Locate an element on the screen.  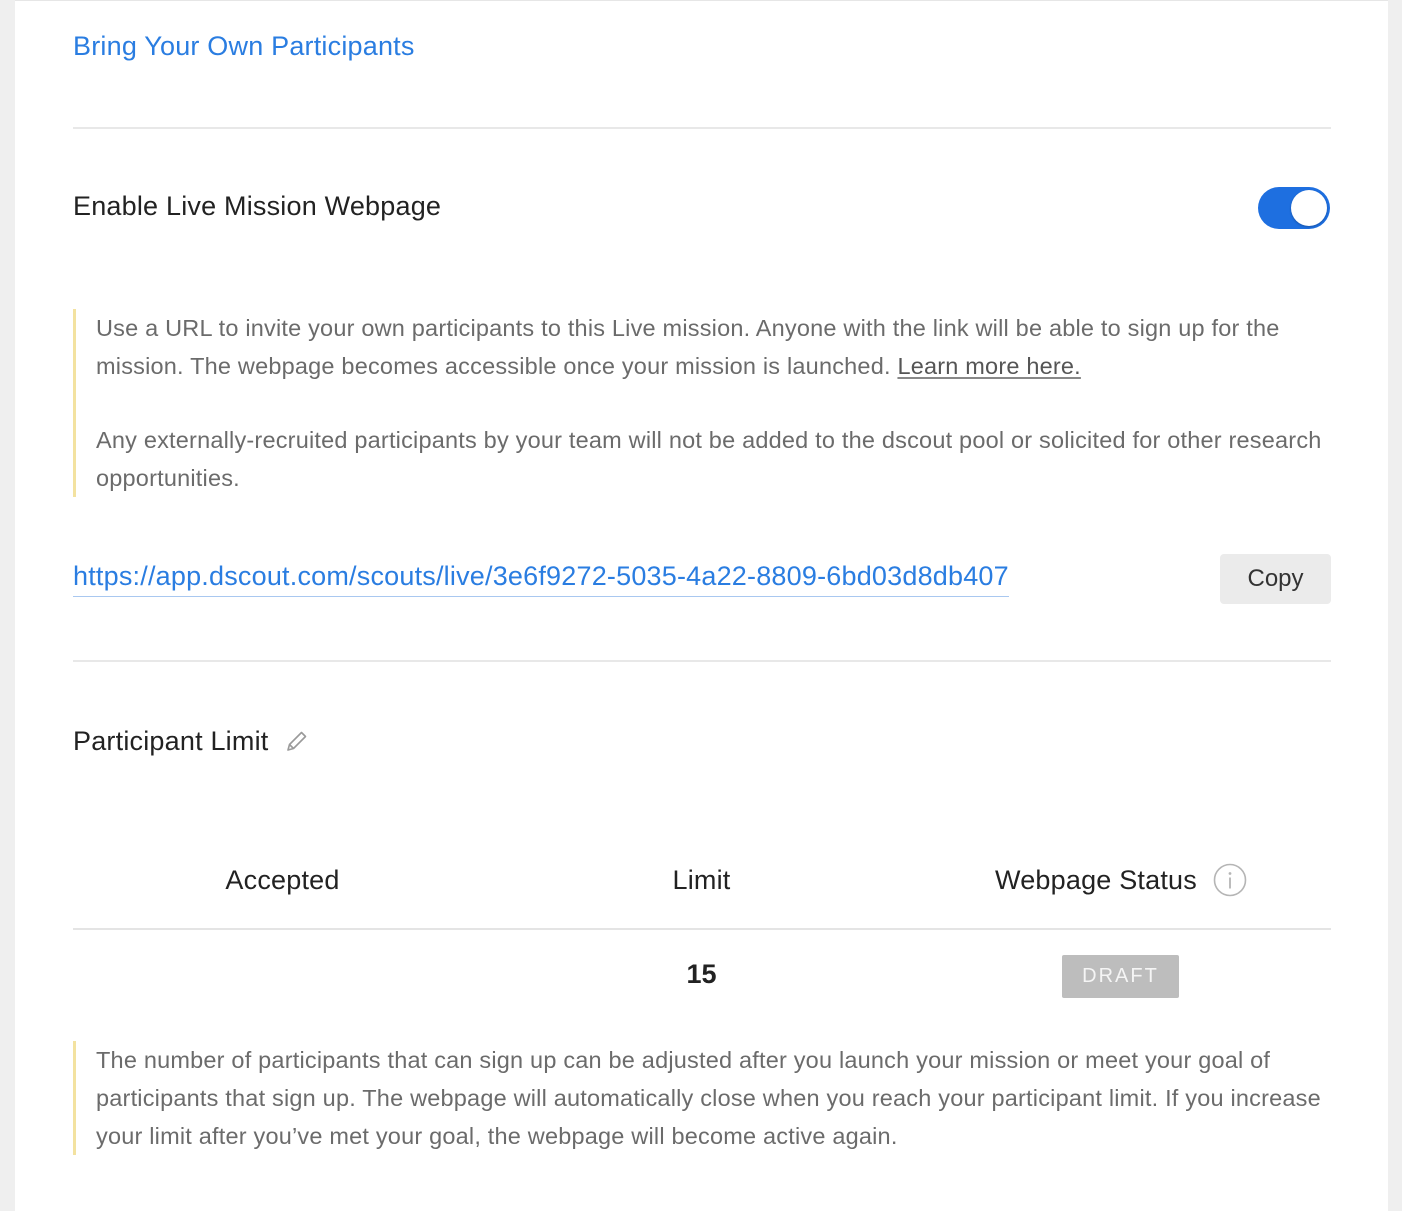
enable-webpage-label: Enable Live Mission Webpage is located at coordinates (257, 206).